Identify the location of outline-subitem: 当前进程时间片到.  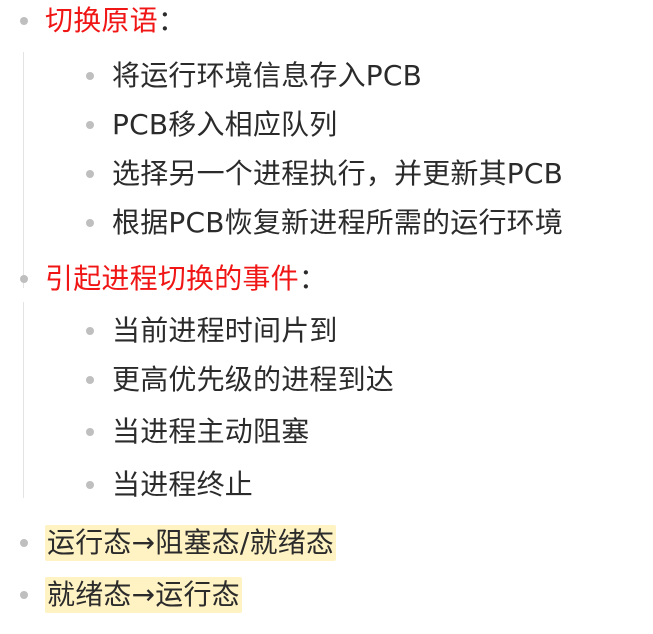
(212, 331).